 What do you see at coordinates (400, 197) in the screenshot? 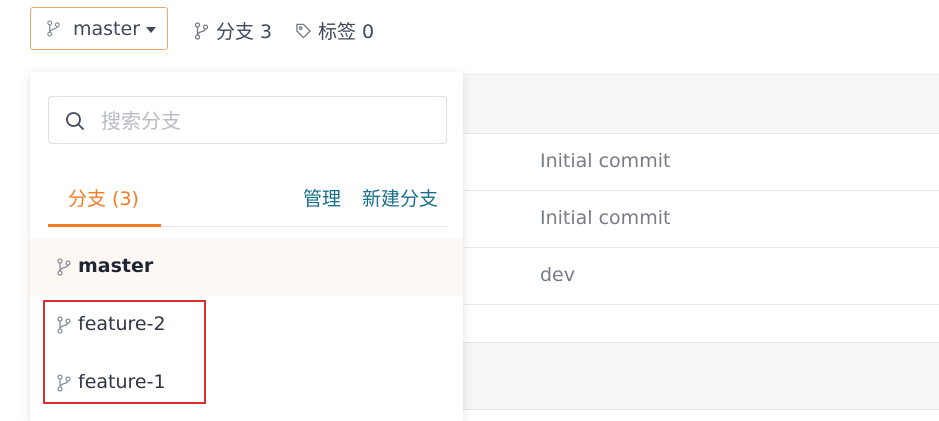
I see `new-branch-link: 新建分支` at bounding box center [400, 197].